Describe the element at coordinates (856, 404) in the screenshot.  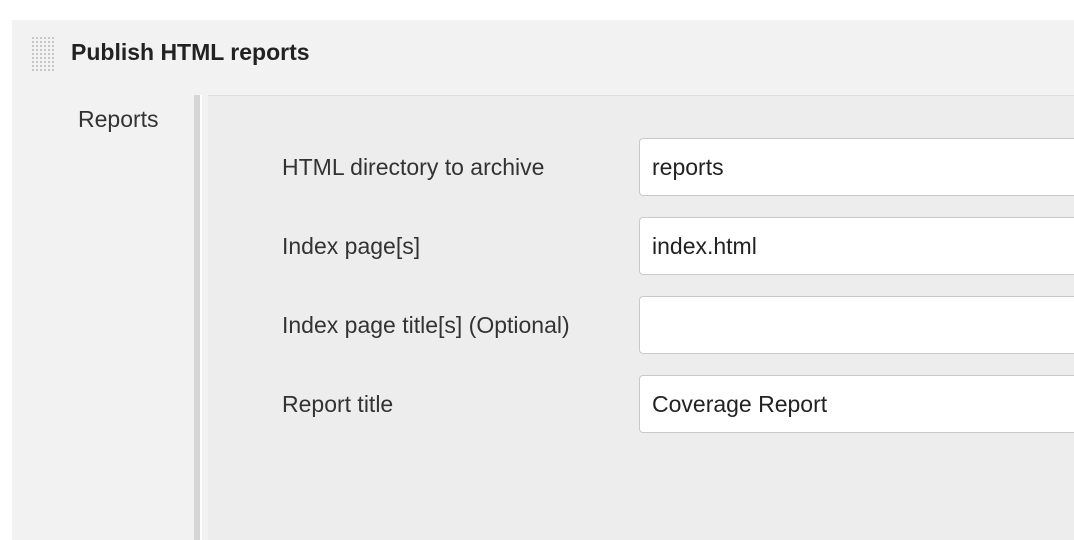
I see `report-title-input` at that location.